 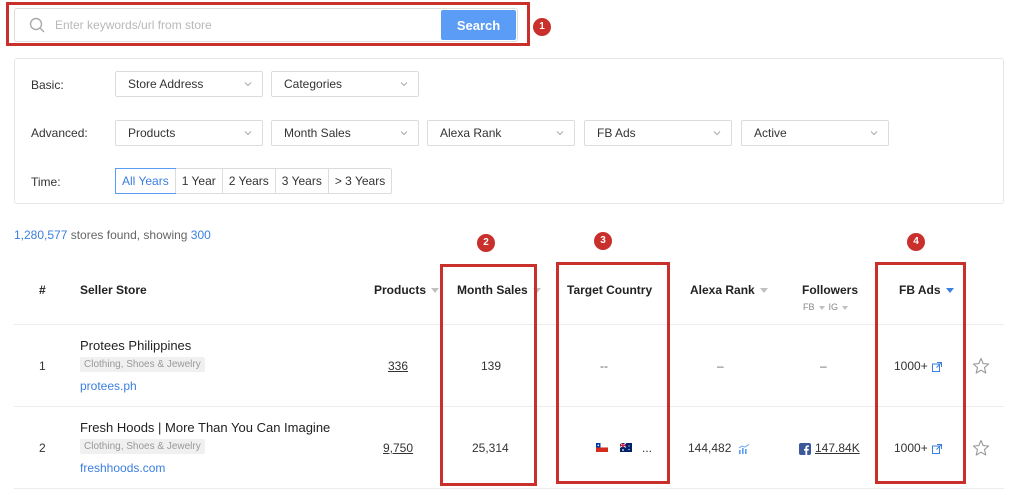 I want to click on store-url: protees.ph, so click(x=108, y=386).